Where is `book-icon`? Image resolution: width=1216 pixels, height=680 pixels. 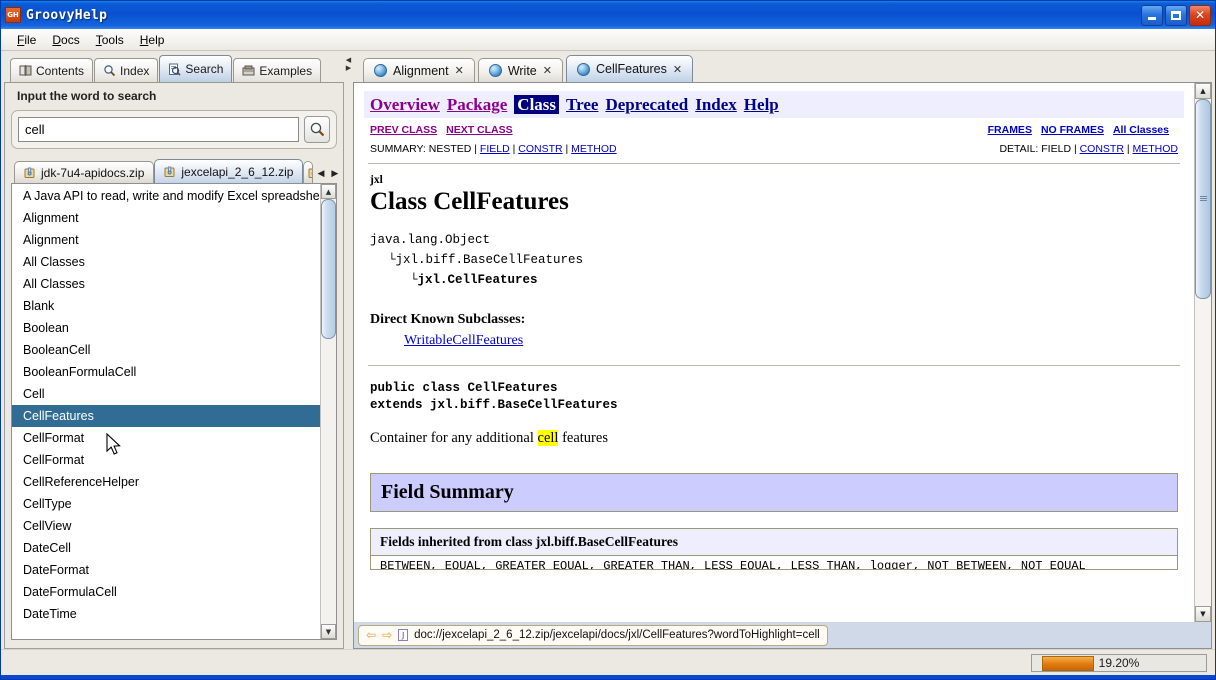 book-icon is located at coordinates (25, 70).